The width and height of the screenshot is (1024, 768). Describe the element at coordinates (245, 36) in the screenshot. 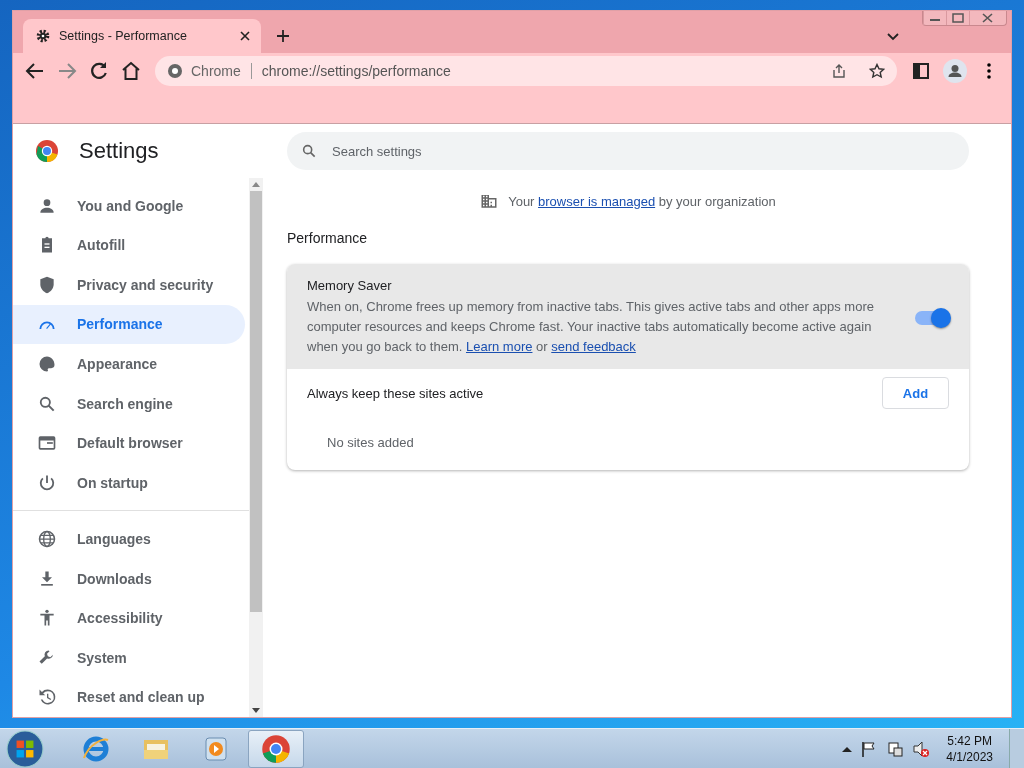

I see `close-icon` at that location.